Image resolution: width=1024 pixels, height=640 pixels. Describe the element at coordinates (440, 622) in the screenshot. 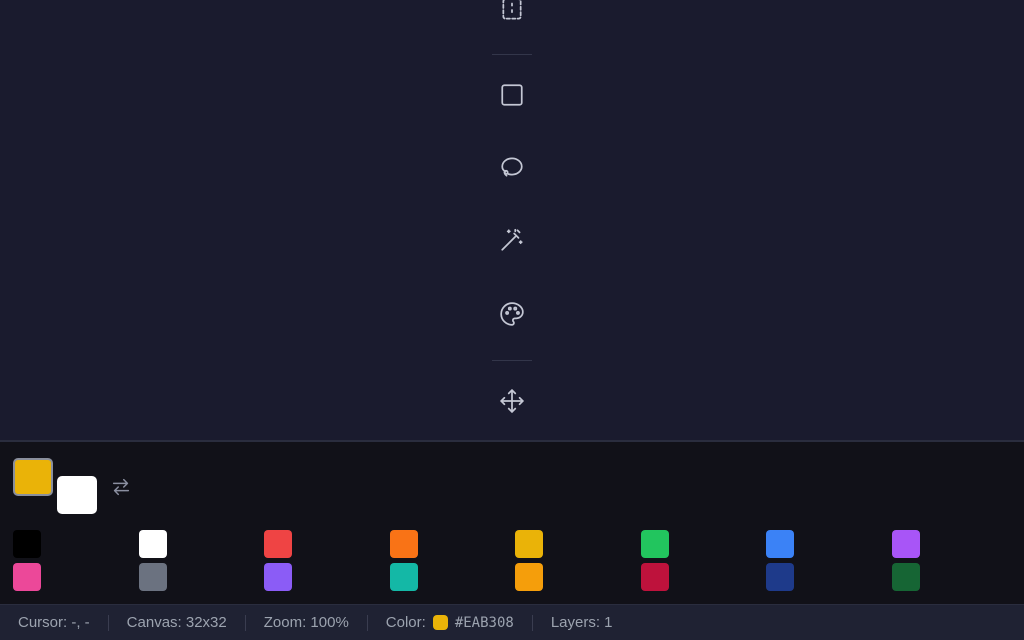

I see `color-indicator` at that location.